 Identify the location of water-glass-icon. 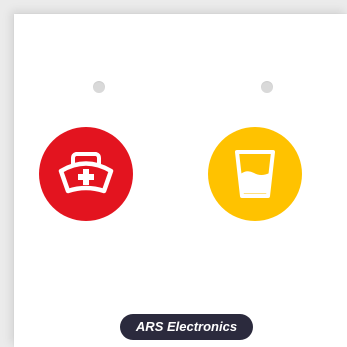
(255, 174).